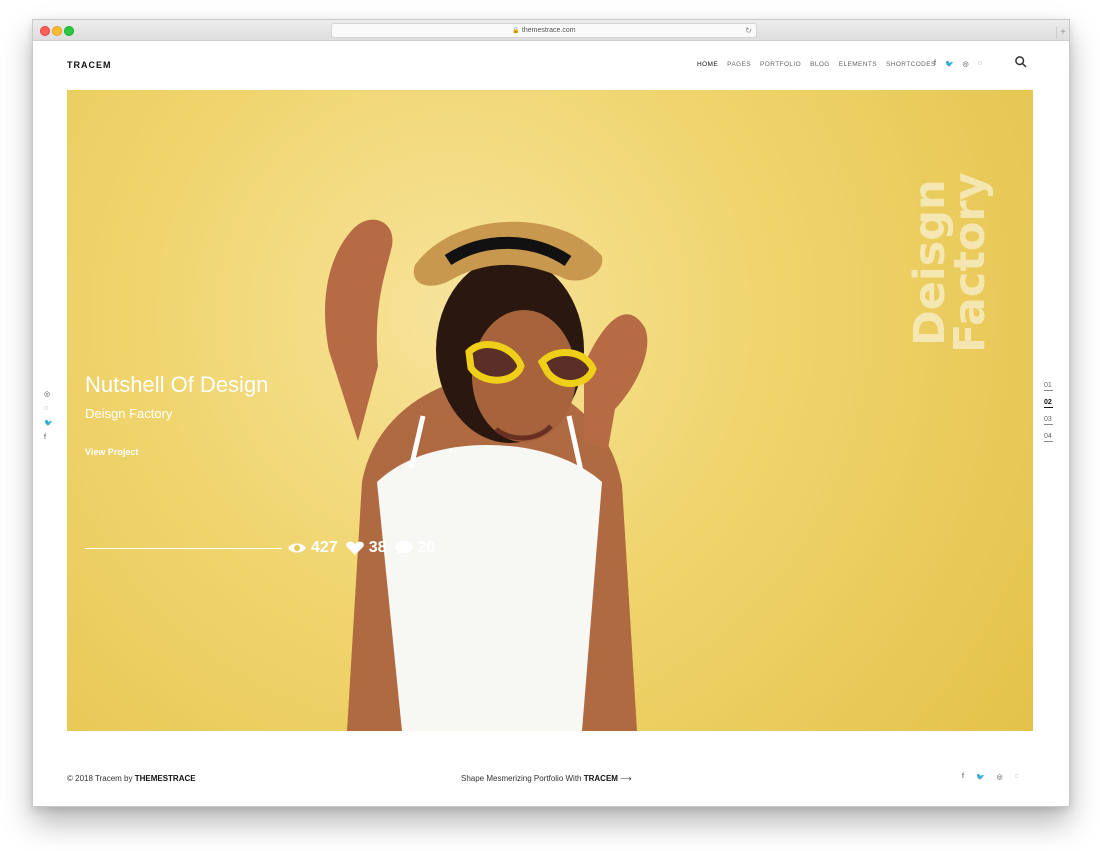 The width and height of the screenshot is (1100, 851). Describe the element at coordinates (548, 30) in the screenshot. I see `url-text: themestrace.com` at that location.